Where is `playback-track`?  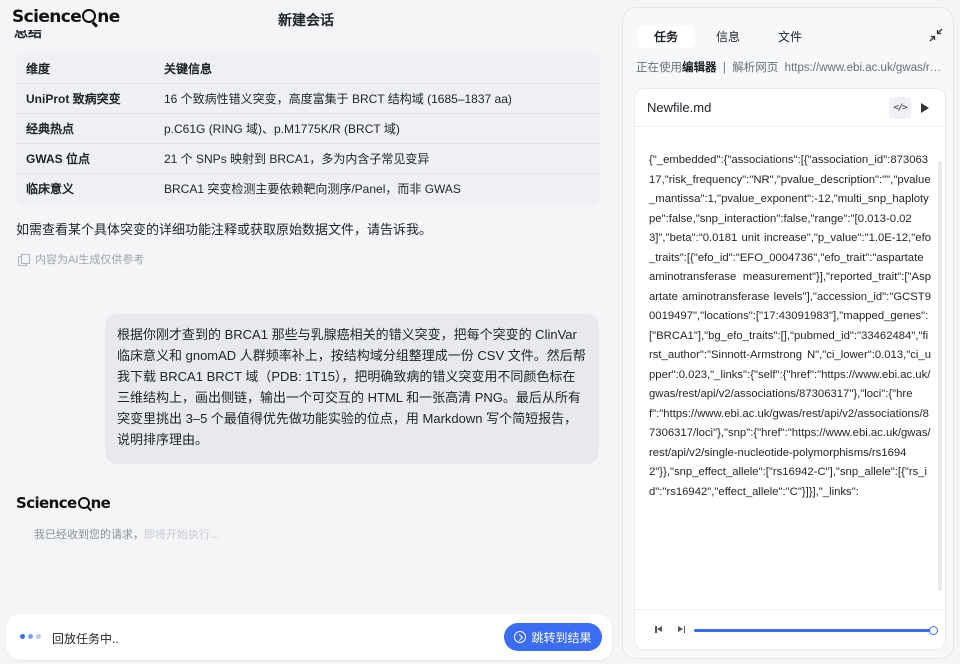
playback-track is located at coordinates (816, 630).